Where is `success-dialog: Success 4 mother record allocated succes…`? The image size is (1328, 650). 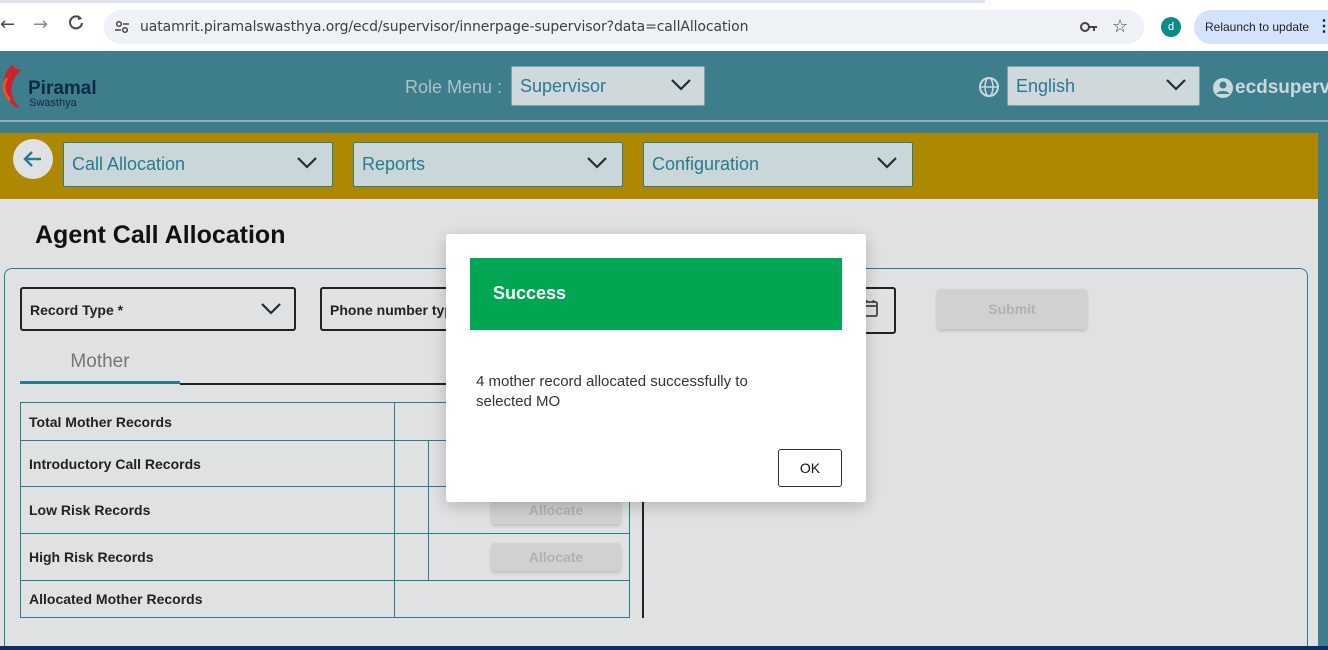 success-dialog: Success 4 mother record allocated succes… is located at coordinates (656, 368).